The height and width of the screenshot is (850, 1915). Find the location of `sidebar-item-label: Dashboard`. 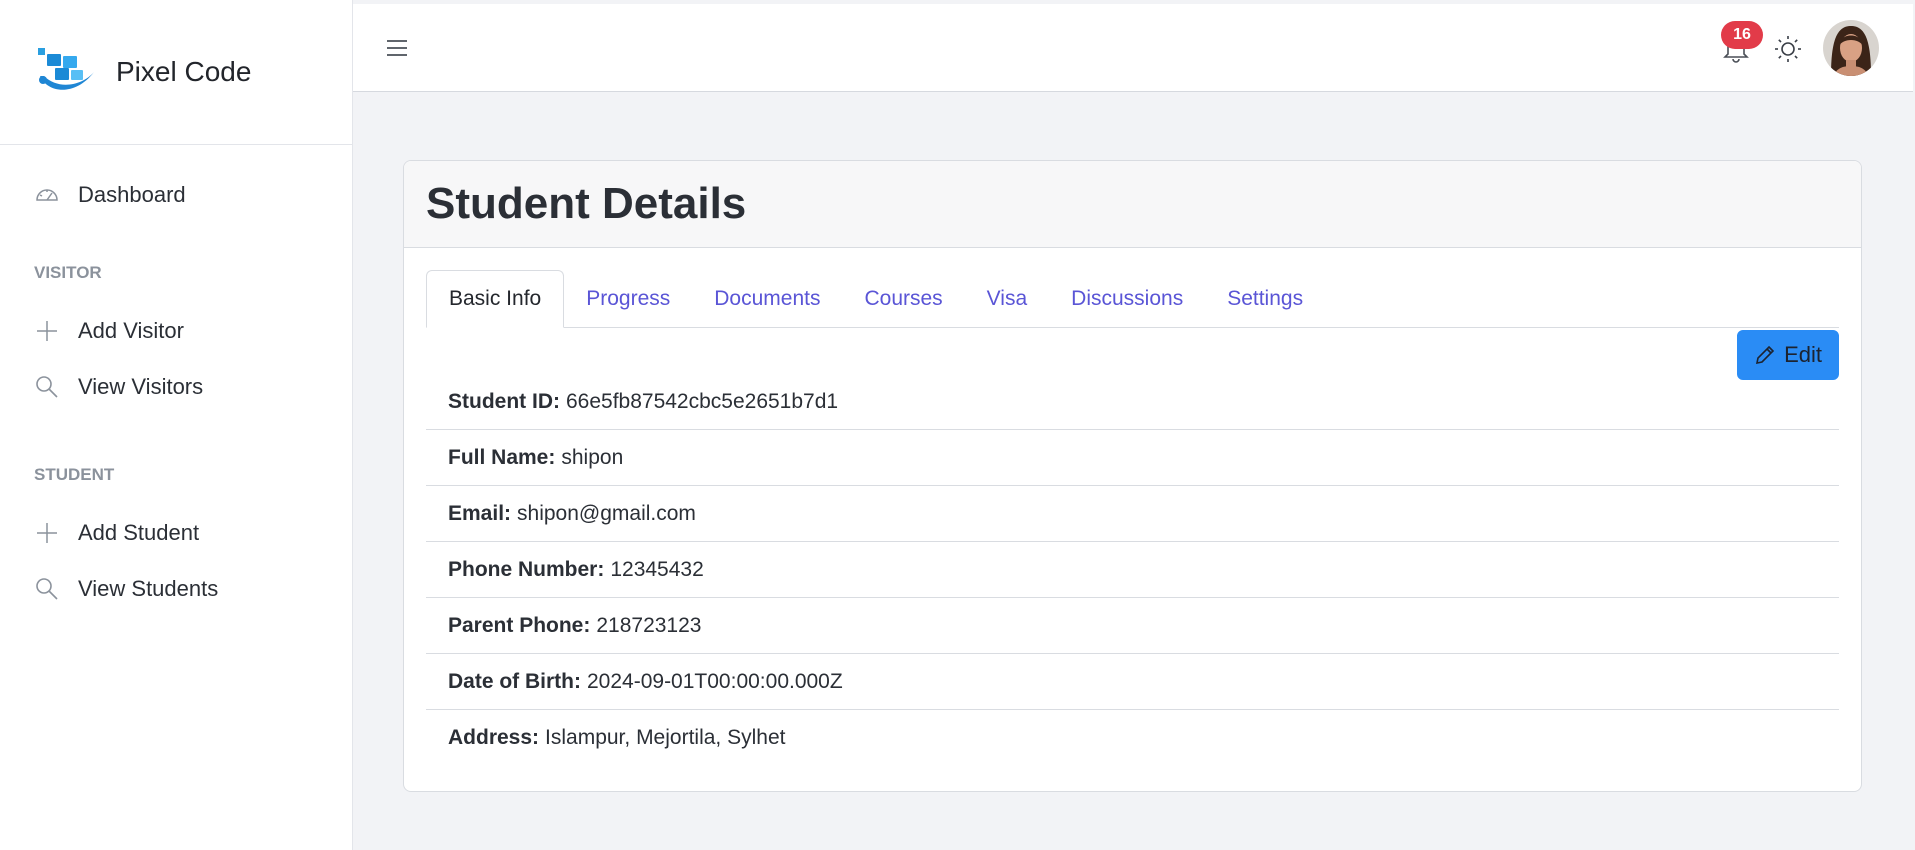

sidebar-item-label: Dashboard is located at coordinates (132, 194).